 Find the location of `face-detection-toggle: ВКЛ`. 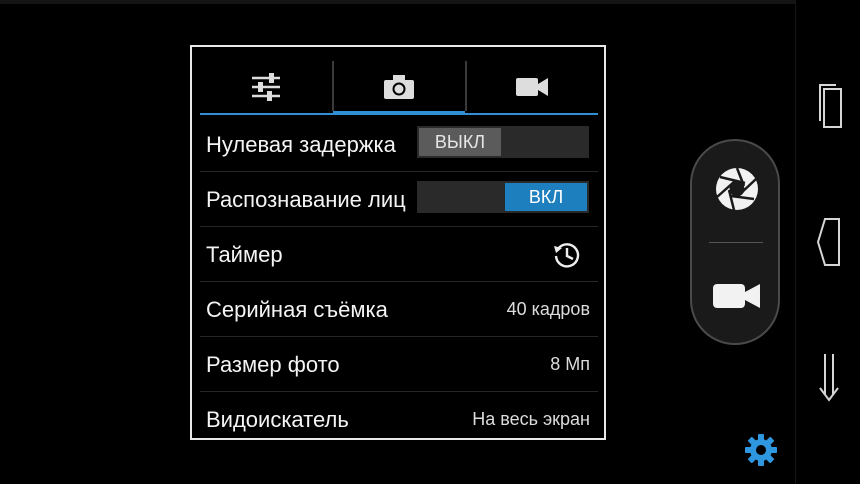

face-detection-toggle: ВКЛ is located at coordinates (503, 197).